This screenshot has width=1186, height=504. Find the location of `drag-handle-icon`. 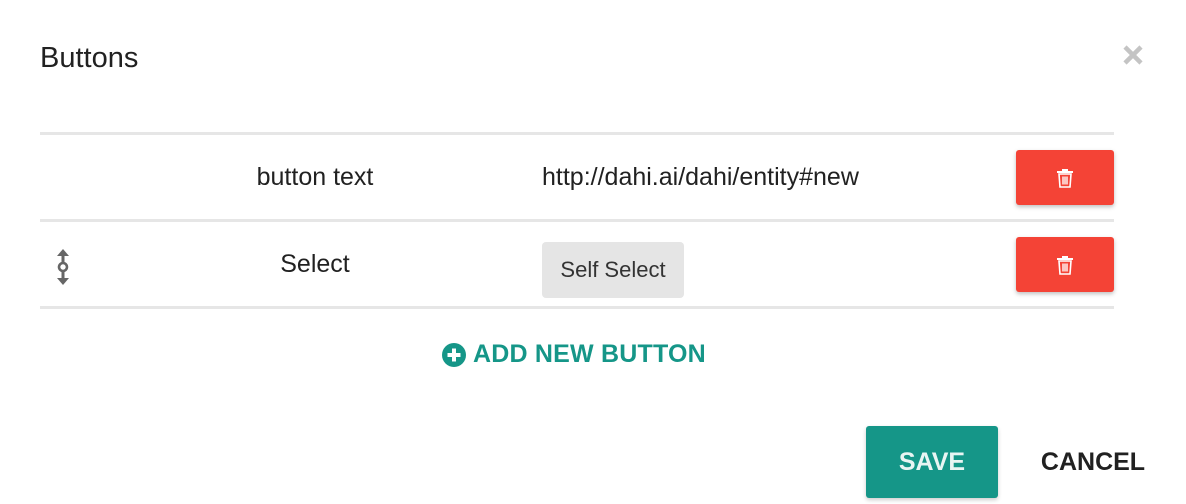

drag-handle-icon is located at coordinates (63, 267).